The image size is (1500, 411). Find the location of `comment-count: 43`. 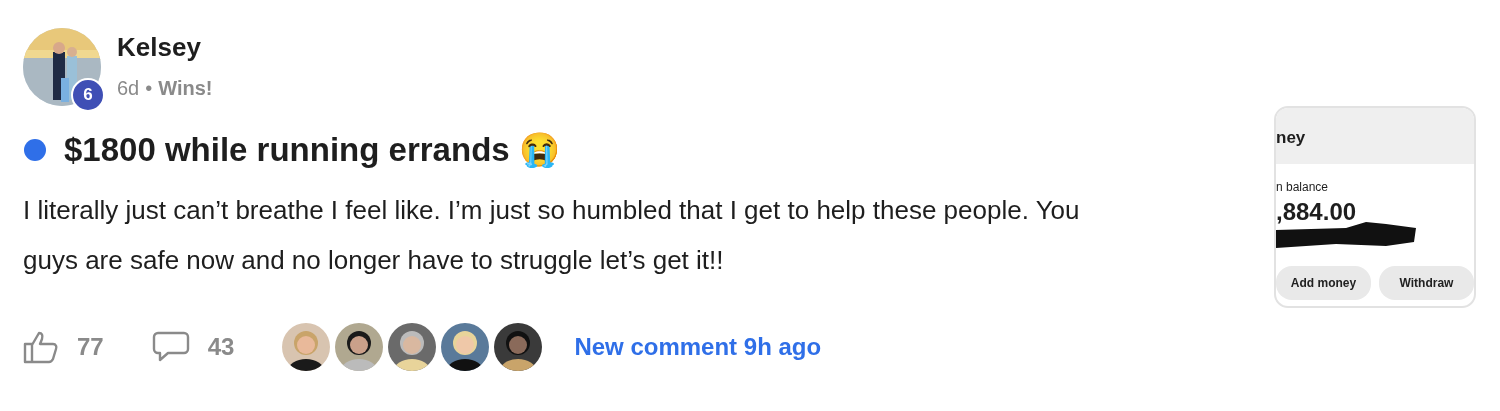

comment-count: 43 is located at coordinates (221, 347).